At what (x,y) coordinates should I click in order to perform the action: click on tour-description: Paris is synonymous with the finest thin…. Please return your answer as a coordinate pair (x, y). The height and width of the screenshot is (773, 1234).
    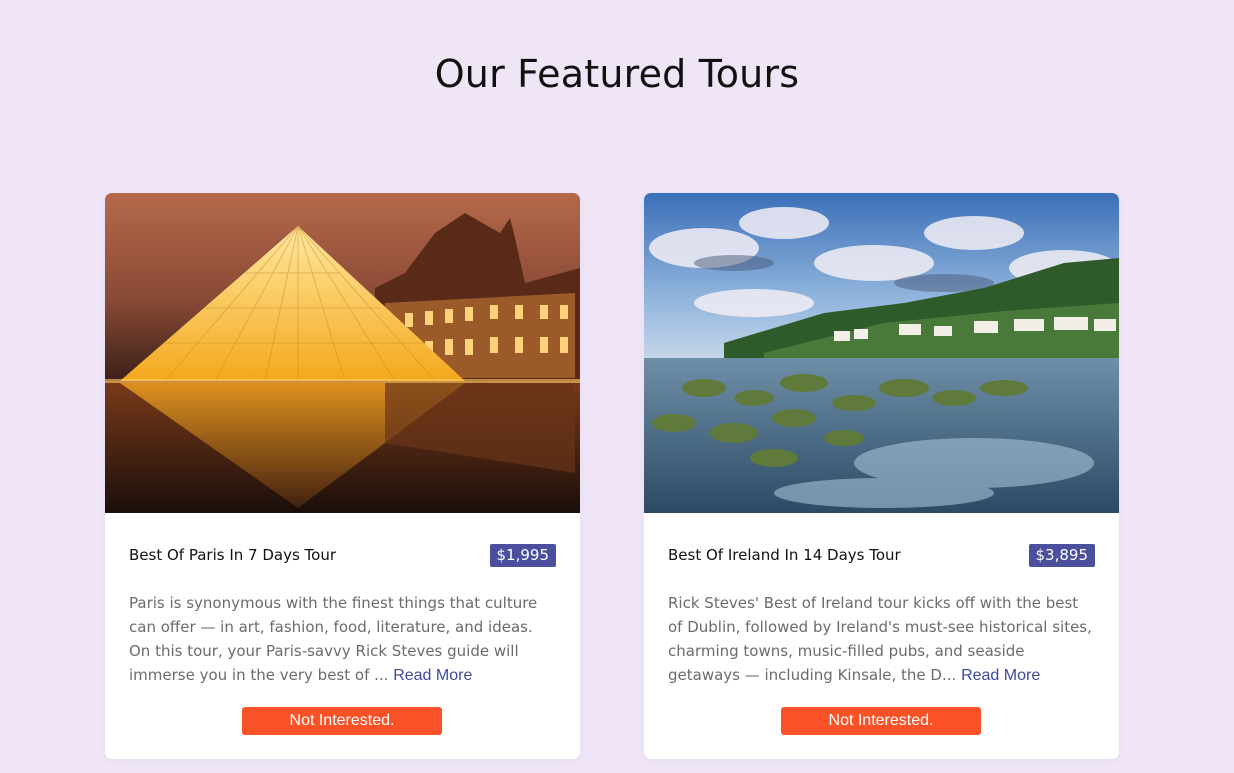
    Looking at the image, I should click on (342, 639).